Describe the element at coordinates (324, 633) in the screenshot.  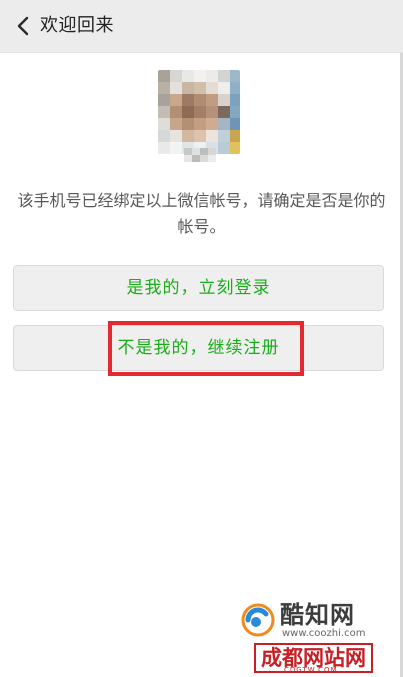
I see `watermark-primary-url: www.coozhi.com` at that location.